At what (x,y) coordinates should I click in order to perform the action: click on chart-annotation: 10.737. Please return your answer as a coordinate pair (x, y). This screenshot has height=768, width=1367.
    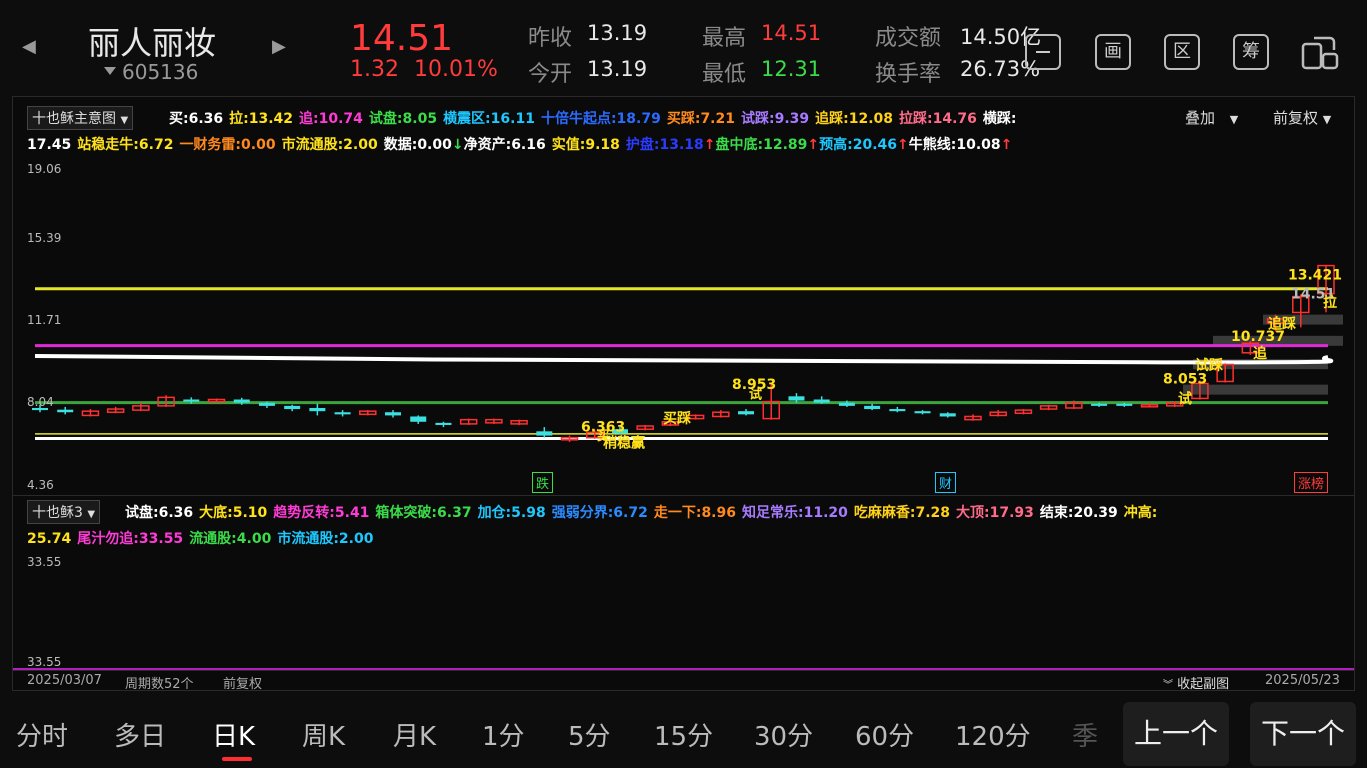
    Looking at the image, I should click on (1258, 337).